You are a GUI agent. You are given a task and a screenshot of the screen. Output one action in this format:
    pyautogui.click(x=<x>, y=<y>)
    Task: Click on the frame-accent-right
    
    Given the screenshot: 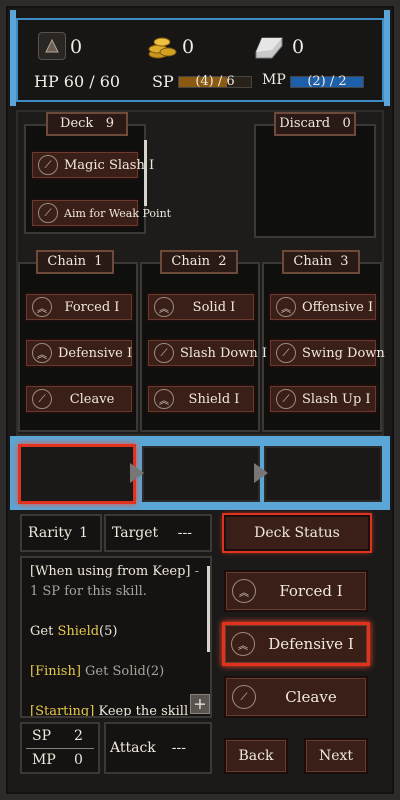 What is the action you would take?
    pyautogui.click(x=387, y=58)
    